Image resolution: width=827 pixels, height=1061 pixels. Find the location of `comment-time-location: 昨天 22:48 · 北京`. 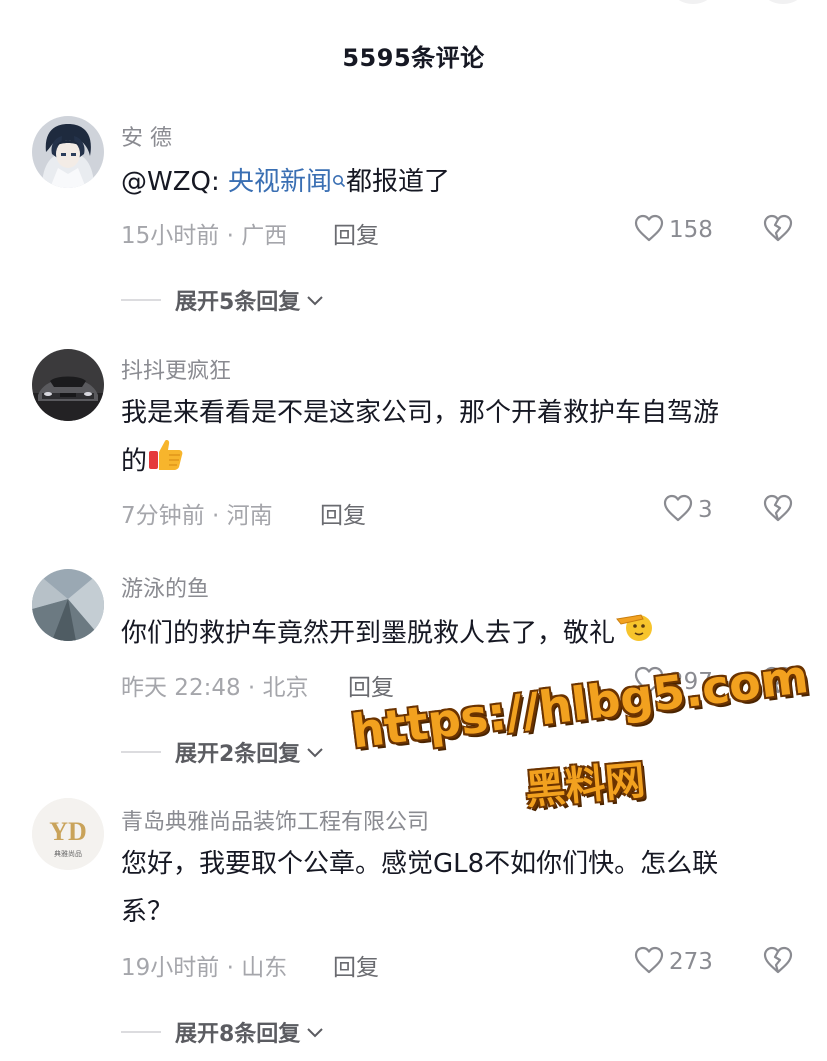

comment-time-location: 昨天 22:48 · 北京 is located at coordinates (215, 688).